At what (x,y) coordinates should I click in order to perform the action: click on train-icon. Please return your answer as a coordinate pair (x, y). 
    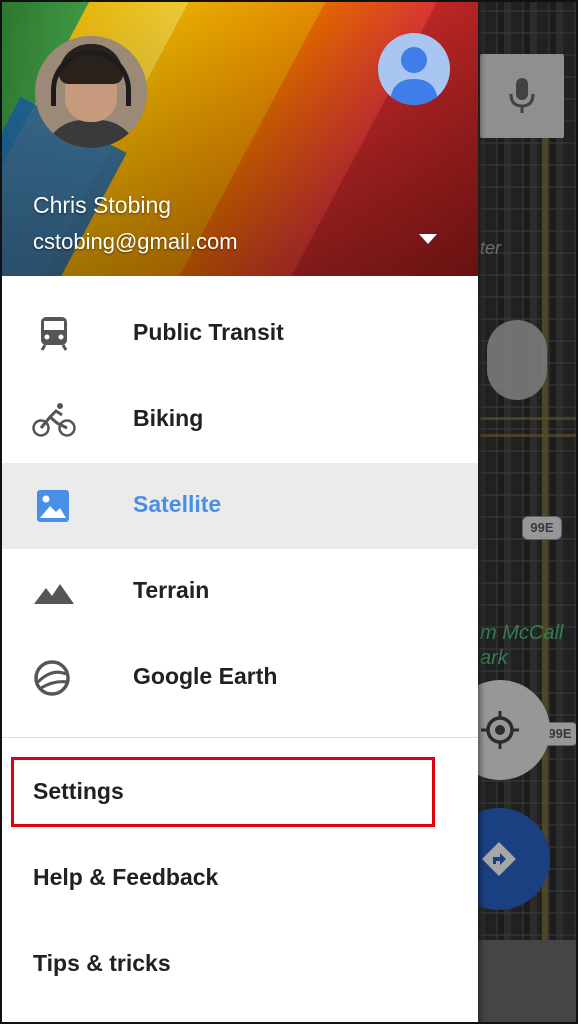
    Looking at the image, I should click on (54, 334).